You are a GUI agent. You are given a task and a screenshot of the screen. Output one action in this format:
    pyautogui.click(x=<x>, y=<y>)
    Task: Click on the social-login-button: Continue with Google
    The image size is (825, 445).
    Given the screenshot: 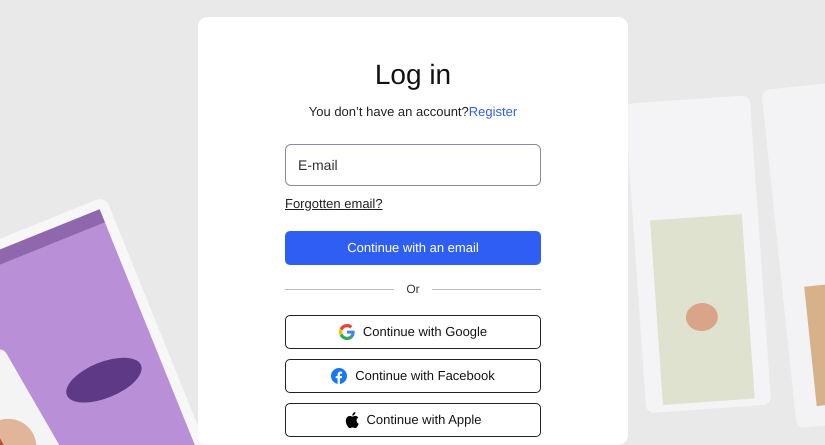 What is the action you would take?
    pyautogui.click(x=413, y=332)
    